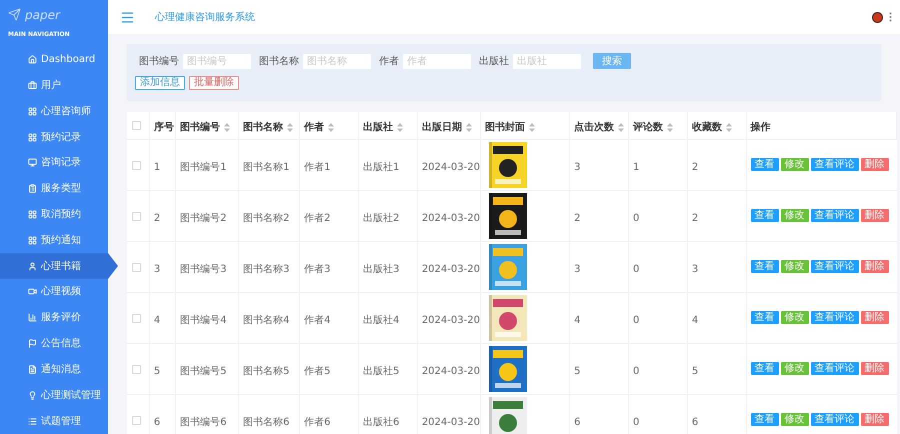 Image resolution: width=900 pixels, height=434 pixels. I want to click on column-header: 点击次数, so click(599, 128).